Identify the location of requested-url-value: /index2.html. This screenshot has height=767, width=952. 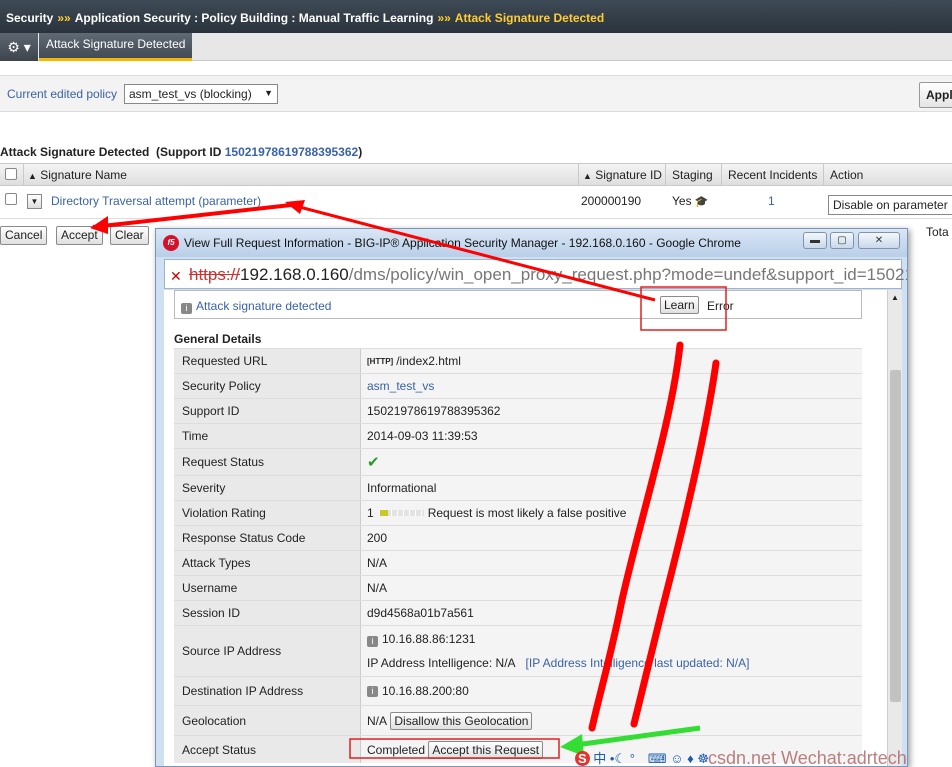
(428, 361).